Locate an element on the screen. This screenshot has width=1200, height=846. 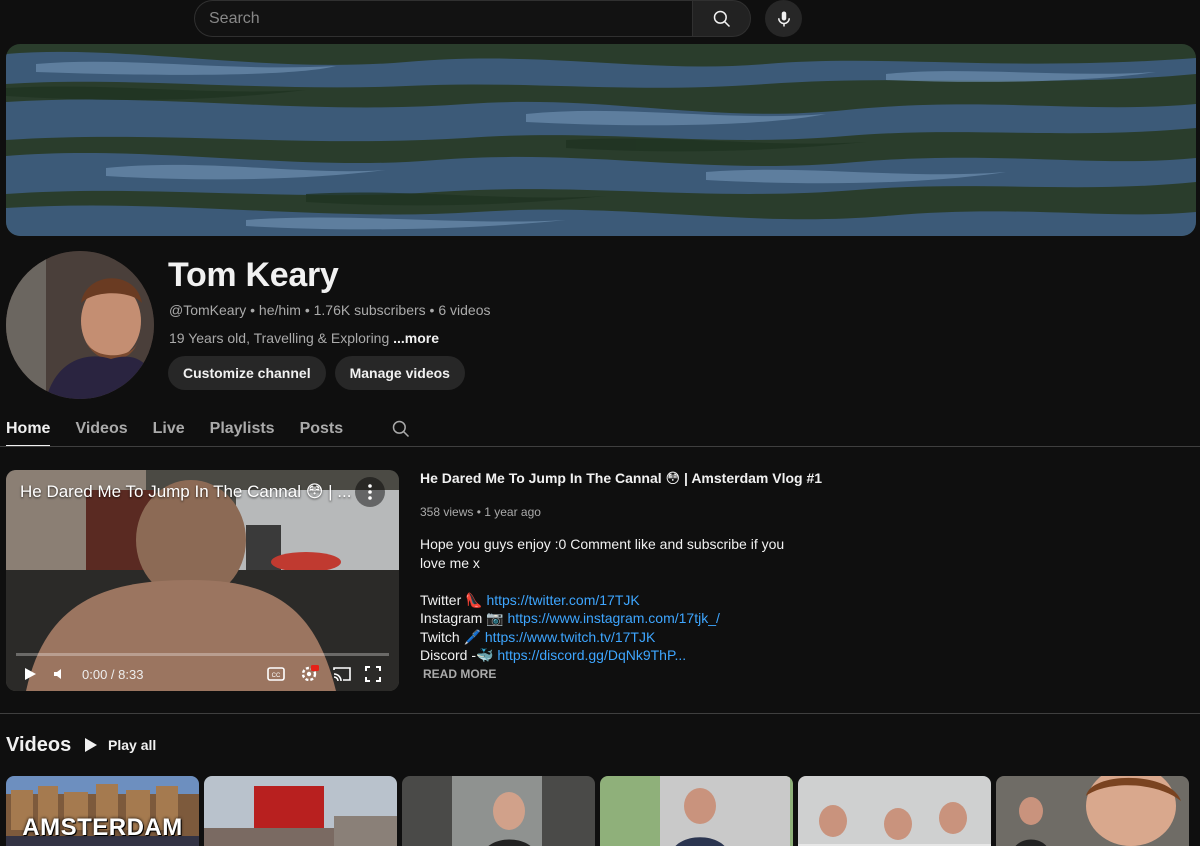
social-link-row: Twitch 🖊️ https://www.twitch.tv/17TJK is located at coordinates (538, 636).